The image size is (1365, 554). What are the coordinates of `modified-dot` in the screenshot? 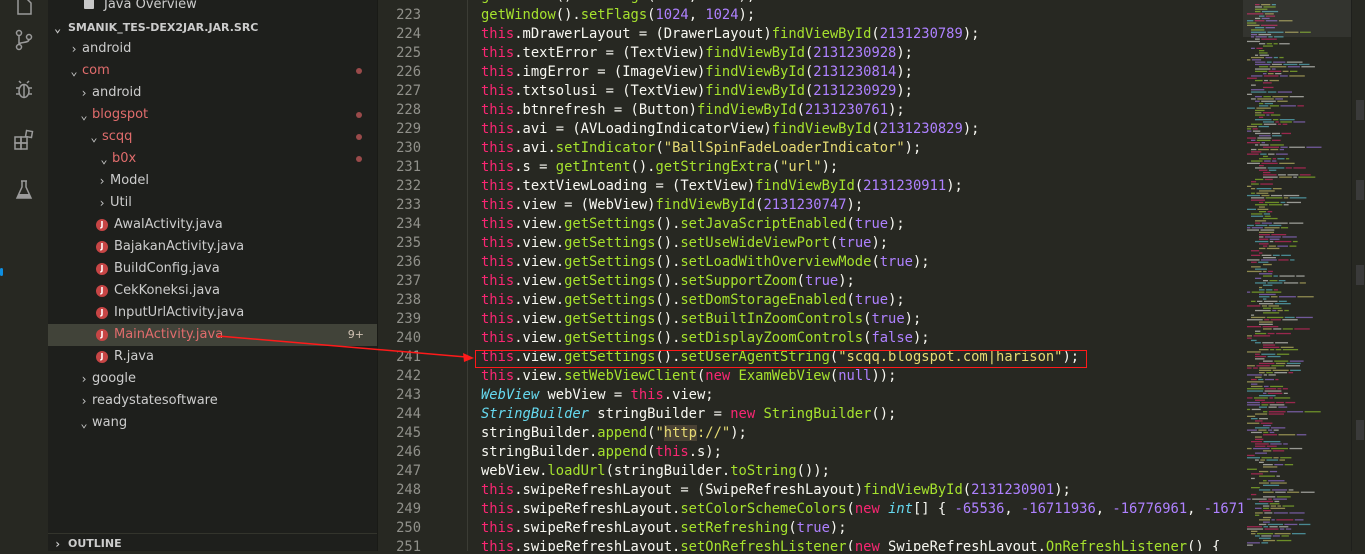 It's located at (359, 137).